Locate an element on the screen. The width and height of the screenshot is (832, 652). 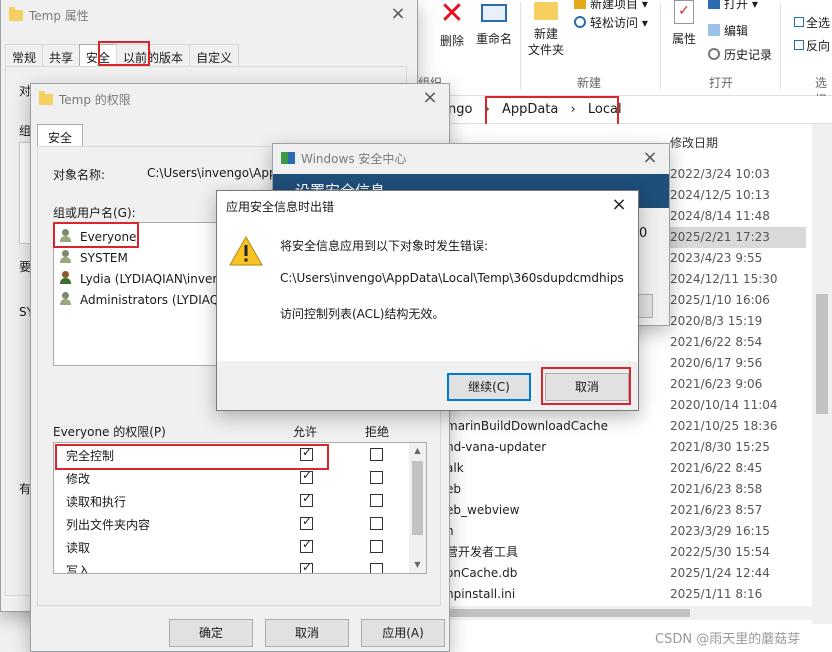
permission-name: 读取和执行 is located at coordinates (96, 502).